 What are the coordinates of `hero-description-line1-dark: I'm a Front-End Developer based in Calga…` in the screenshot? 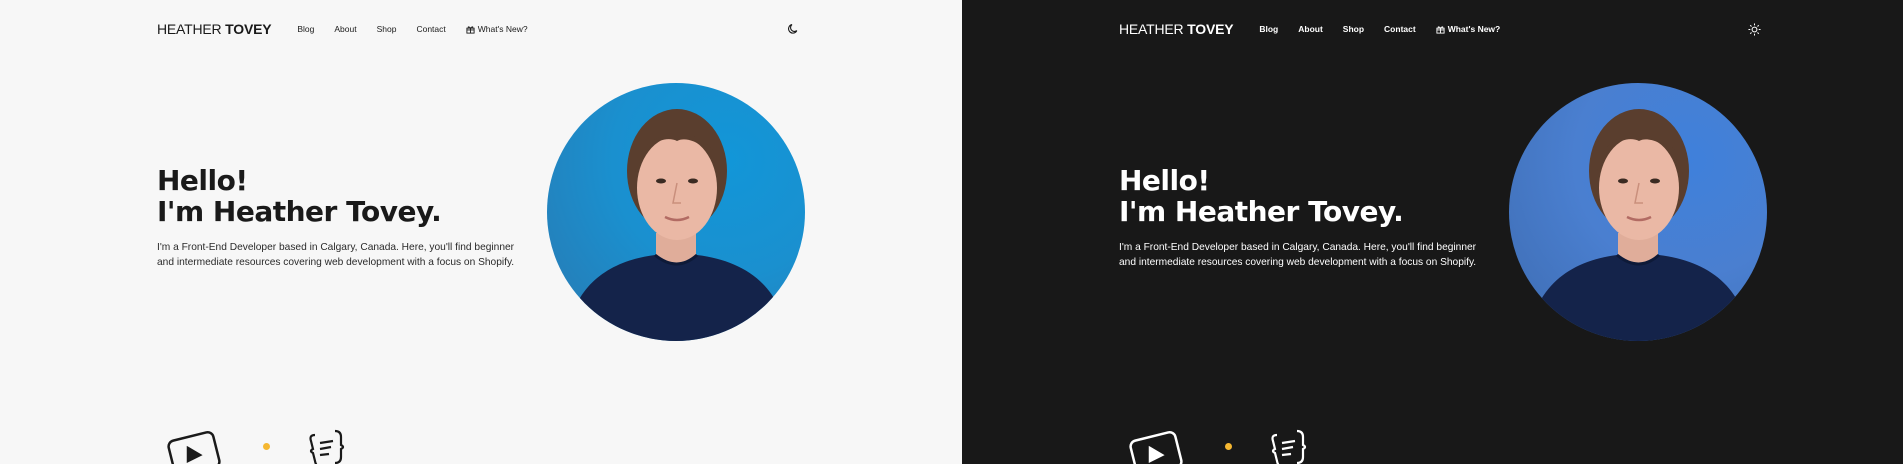 It's located at (1298, 247).